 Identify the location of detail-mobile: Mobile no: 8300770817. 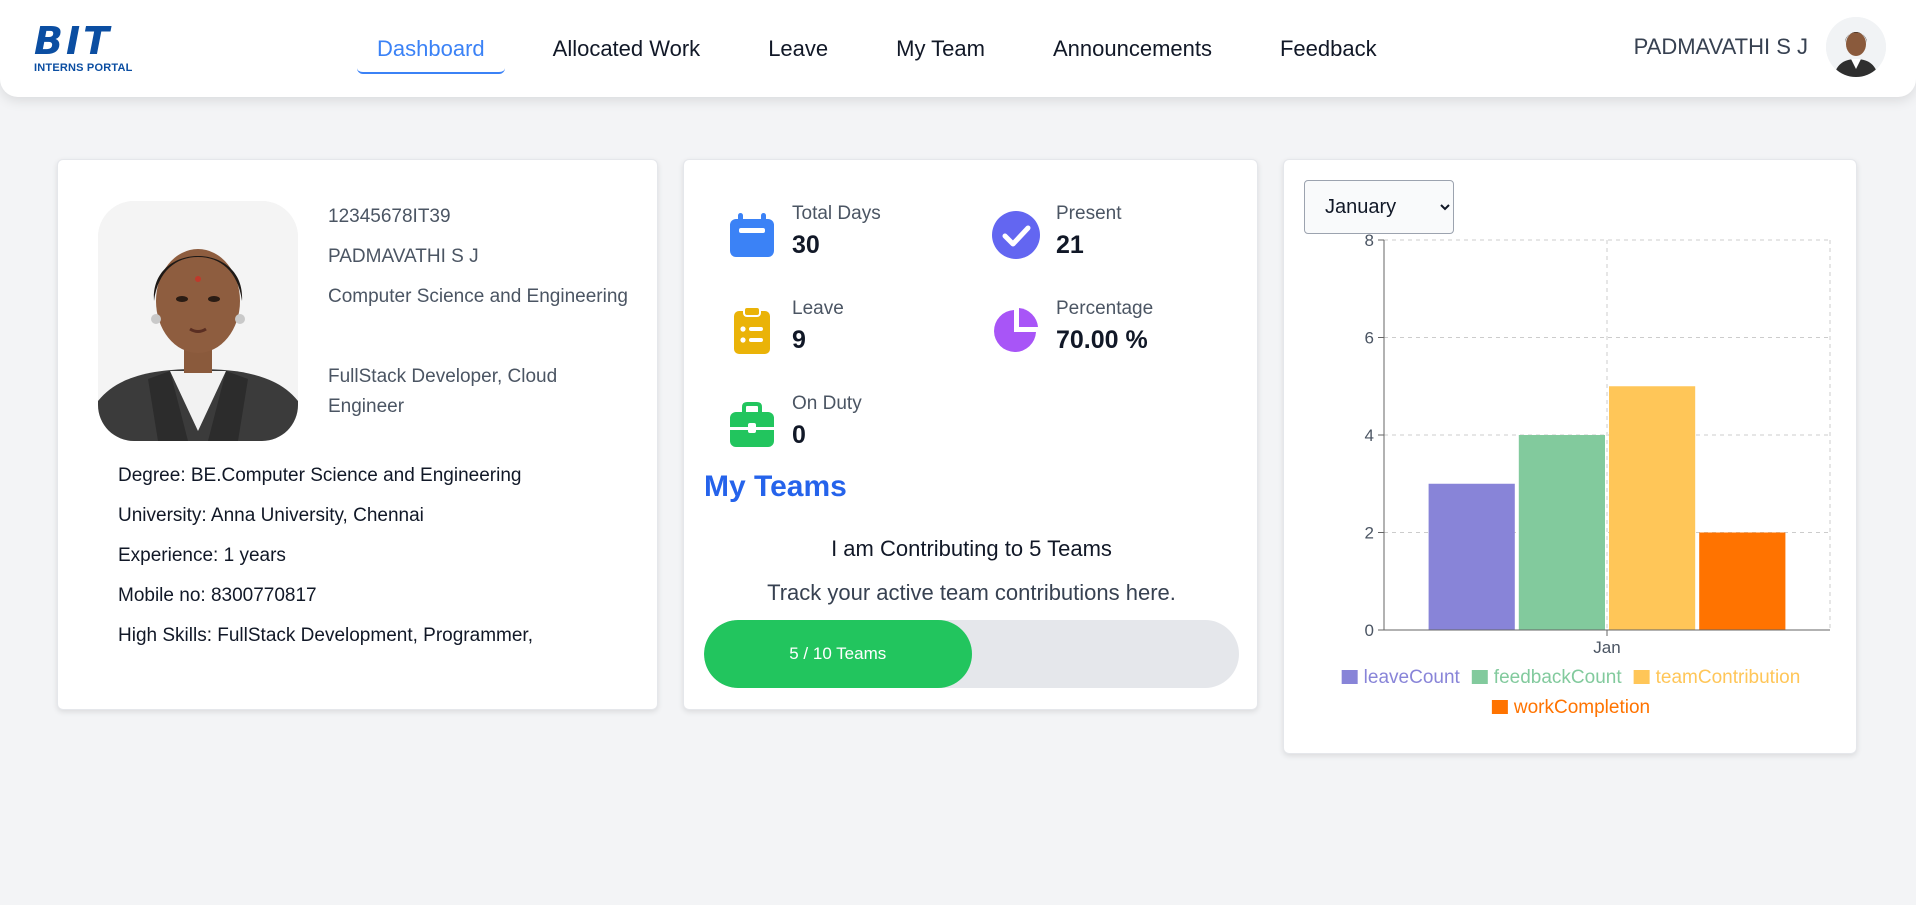
(217, 595).